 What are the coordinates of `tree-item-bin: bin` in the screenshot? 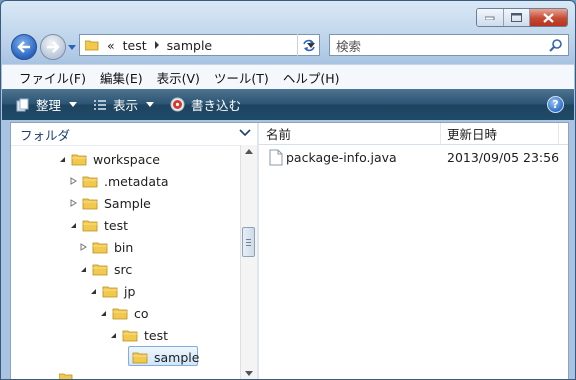 It's located at (105, 247).